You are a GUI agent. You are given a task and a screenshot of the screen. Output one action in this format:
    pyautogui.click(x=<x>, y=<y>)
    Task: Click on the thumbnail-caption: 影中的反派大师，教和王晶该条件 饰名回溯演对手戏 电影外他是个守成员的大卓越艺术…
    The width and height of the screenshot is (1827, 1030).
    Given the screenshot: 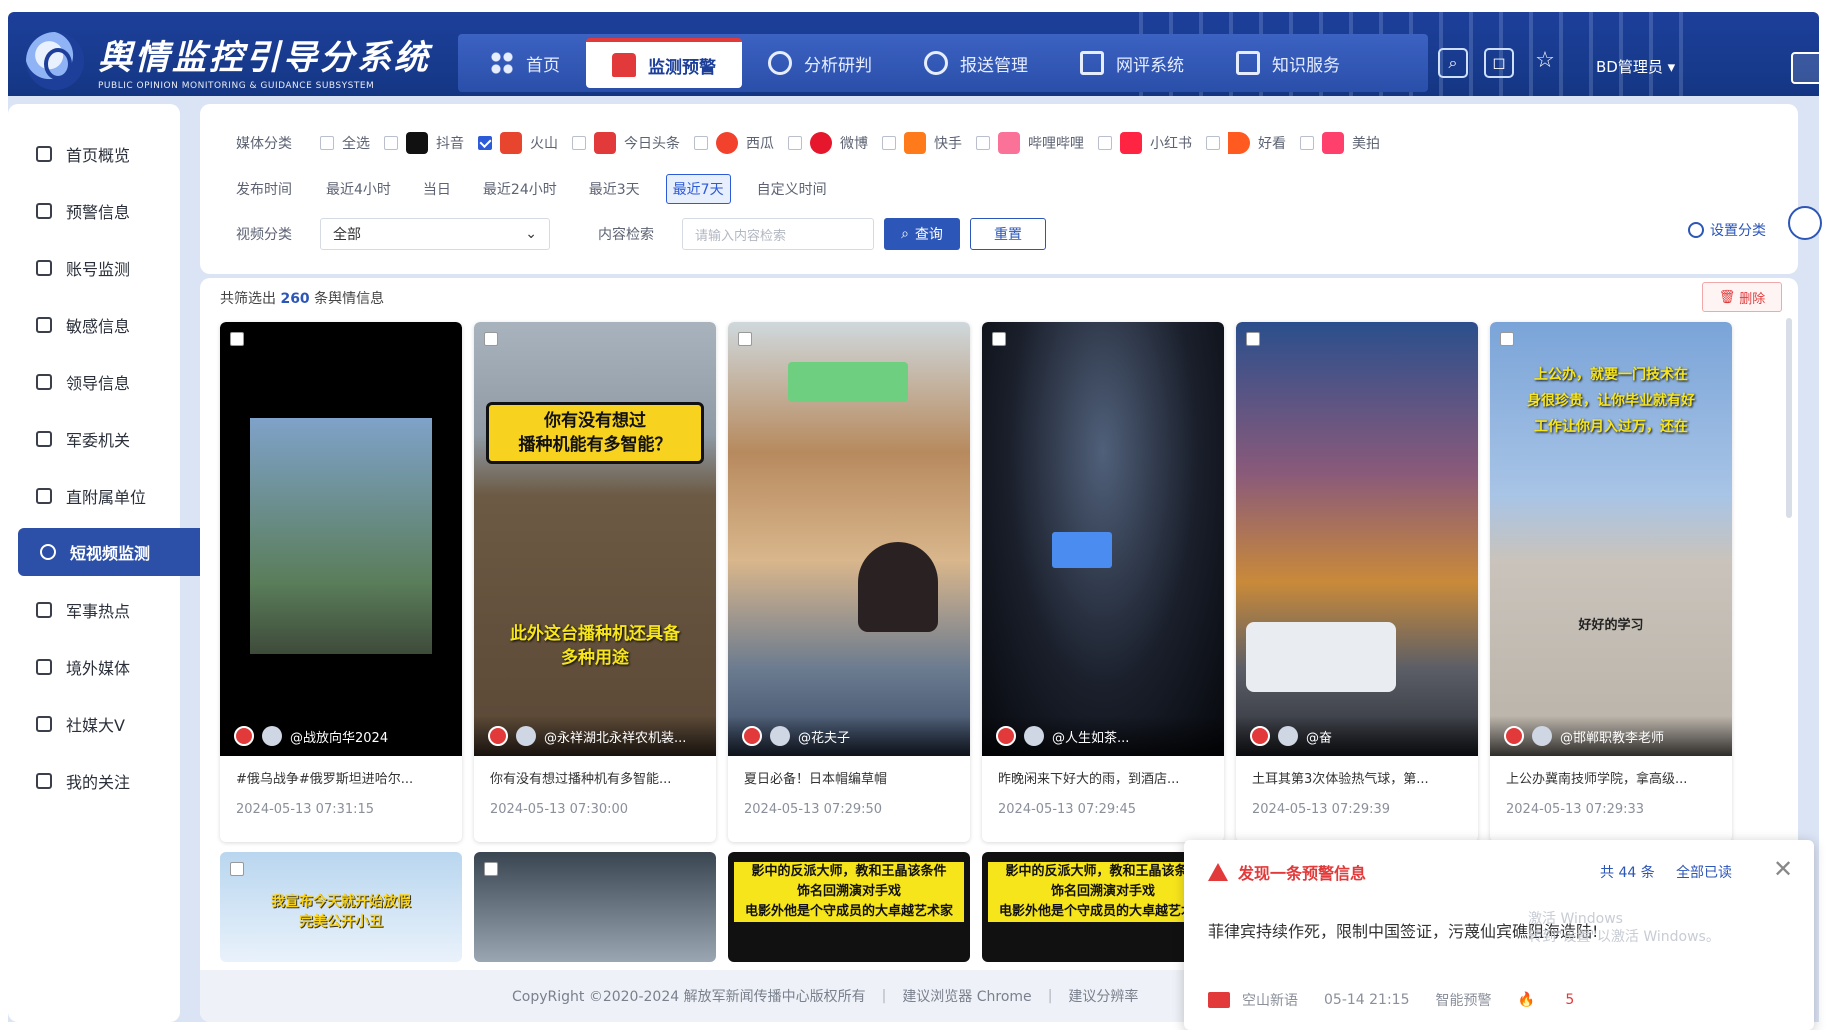 What is the action you would take?
    pyautogui.click(x=849, y=892)
    